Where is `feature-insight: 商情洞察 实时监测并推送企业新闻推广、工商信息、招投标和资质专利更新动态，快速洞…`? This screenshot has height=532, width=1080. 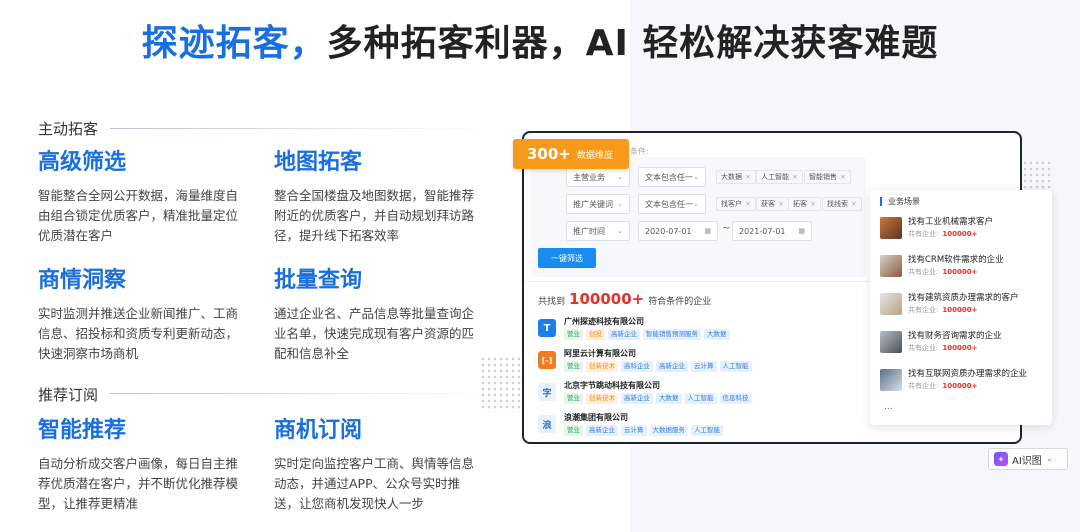 feature-insight: 商情洞察 实时监测并推送企业新闻推广、工商信息、招投标和资质专利更新动态，快速洞… is located at coordinates (138, 315).